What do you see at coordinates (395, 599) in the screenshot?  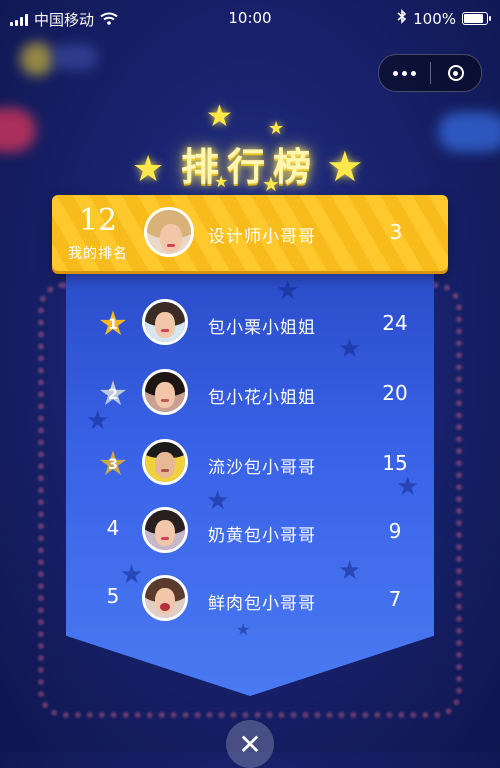 I see `player-score: 7` at bounding box center [395, 599].